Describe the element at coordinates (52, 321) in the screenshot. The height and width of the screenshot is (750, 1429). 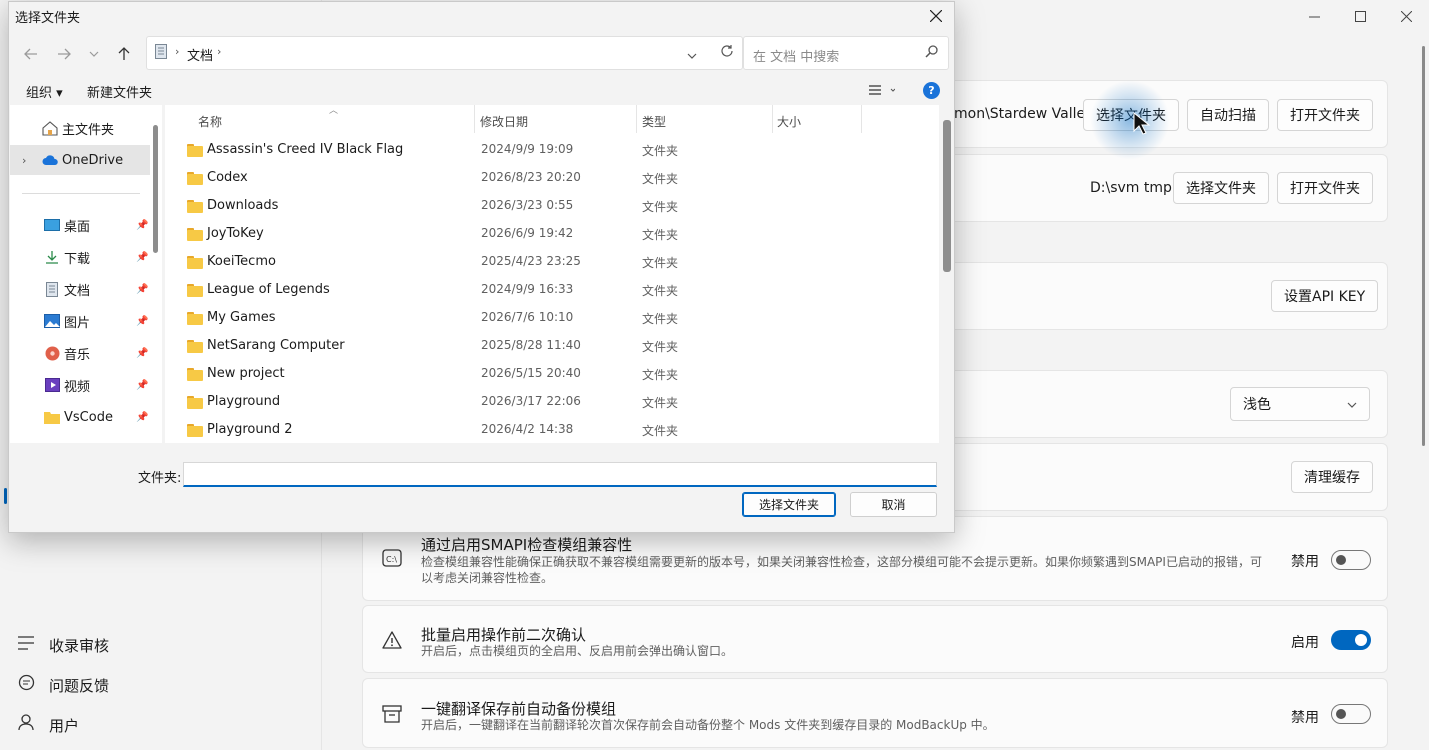
I see `pictures-icon` at that location.